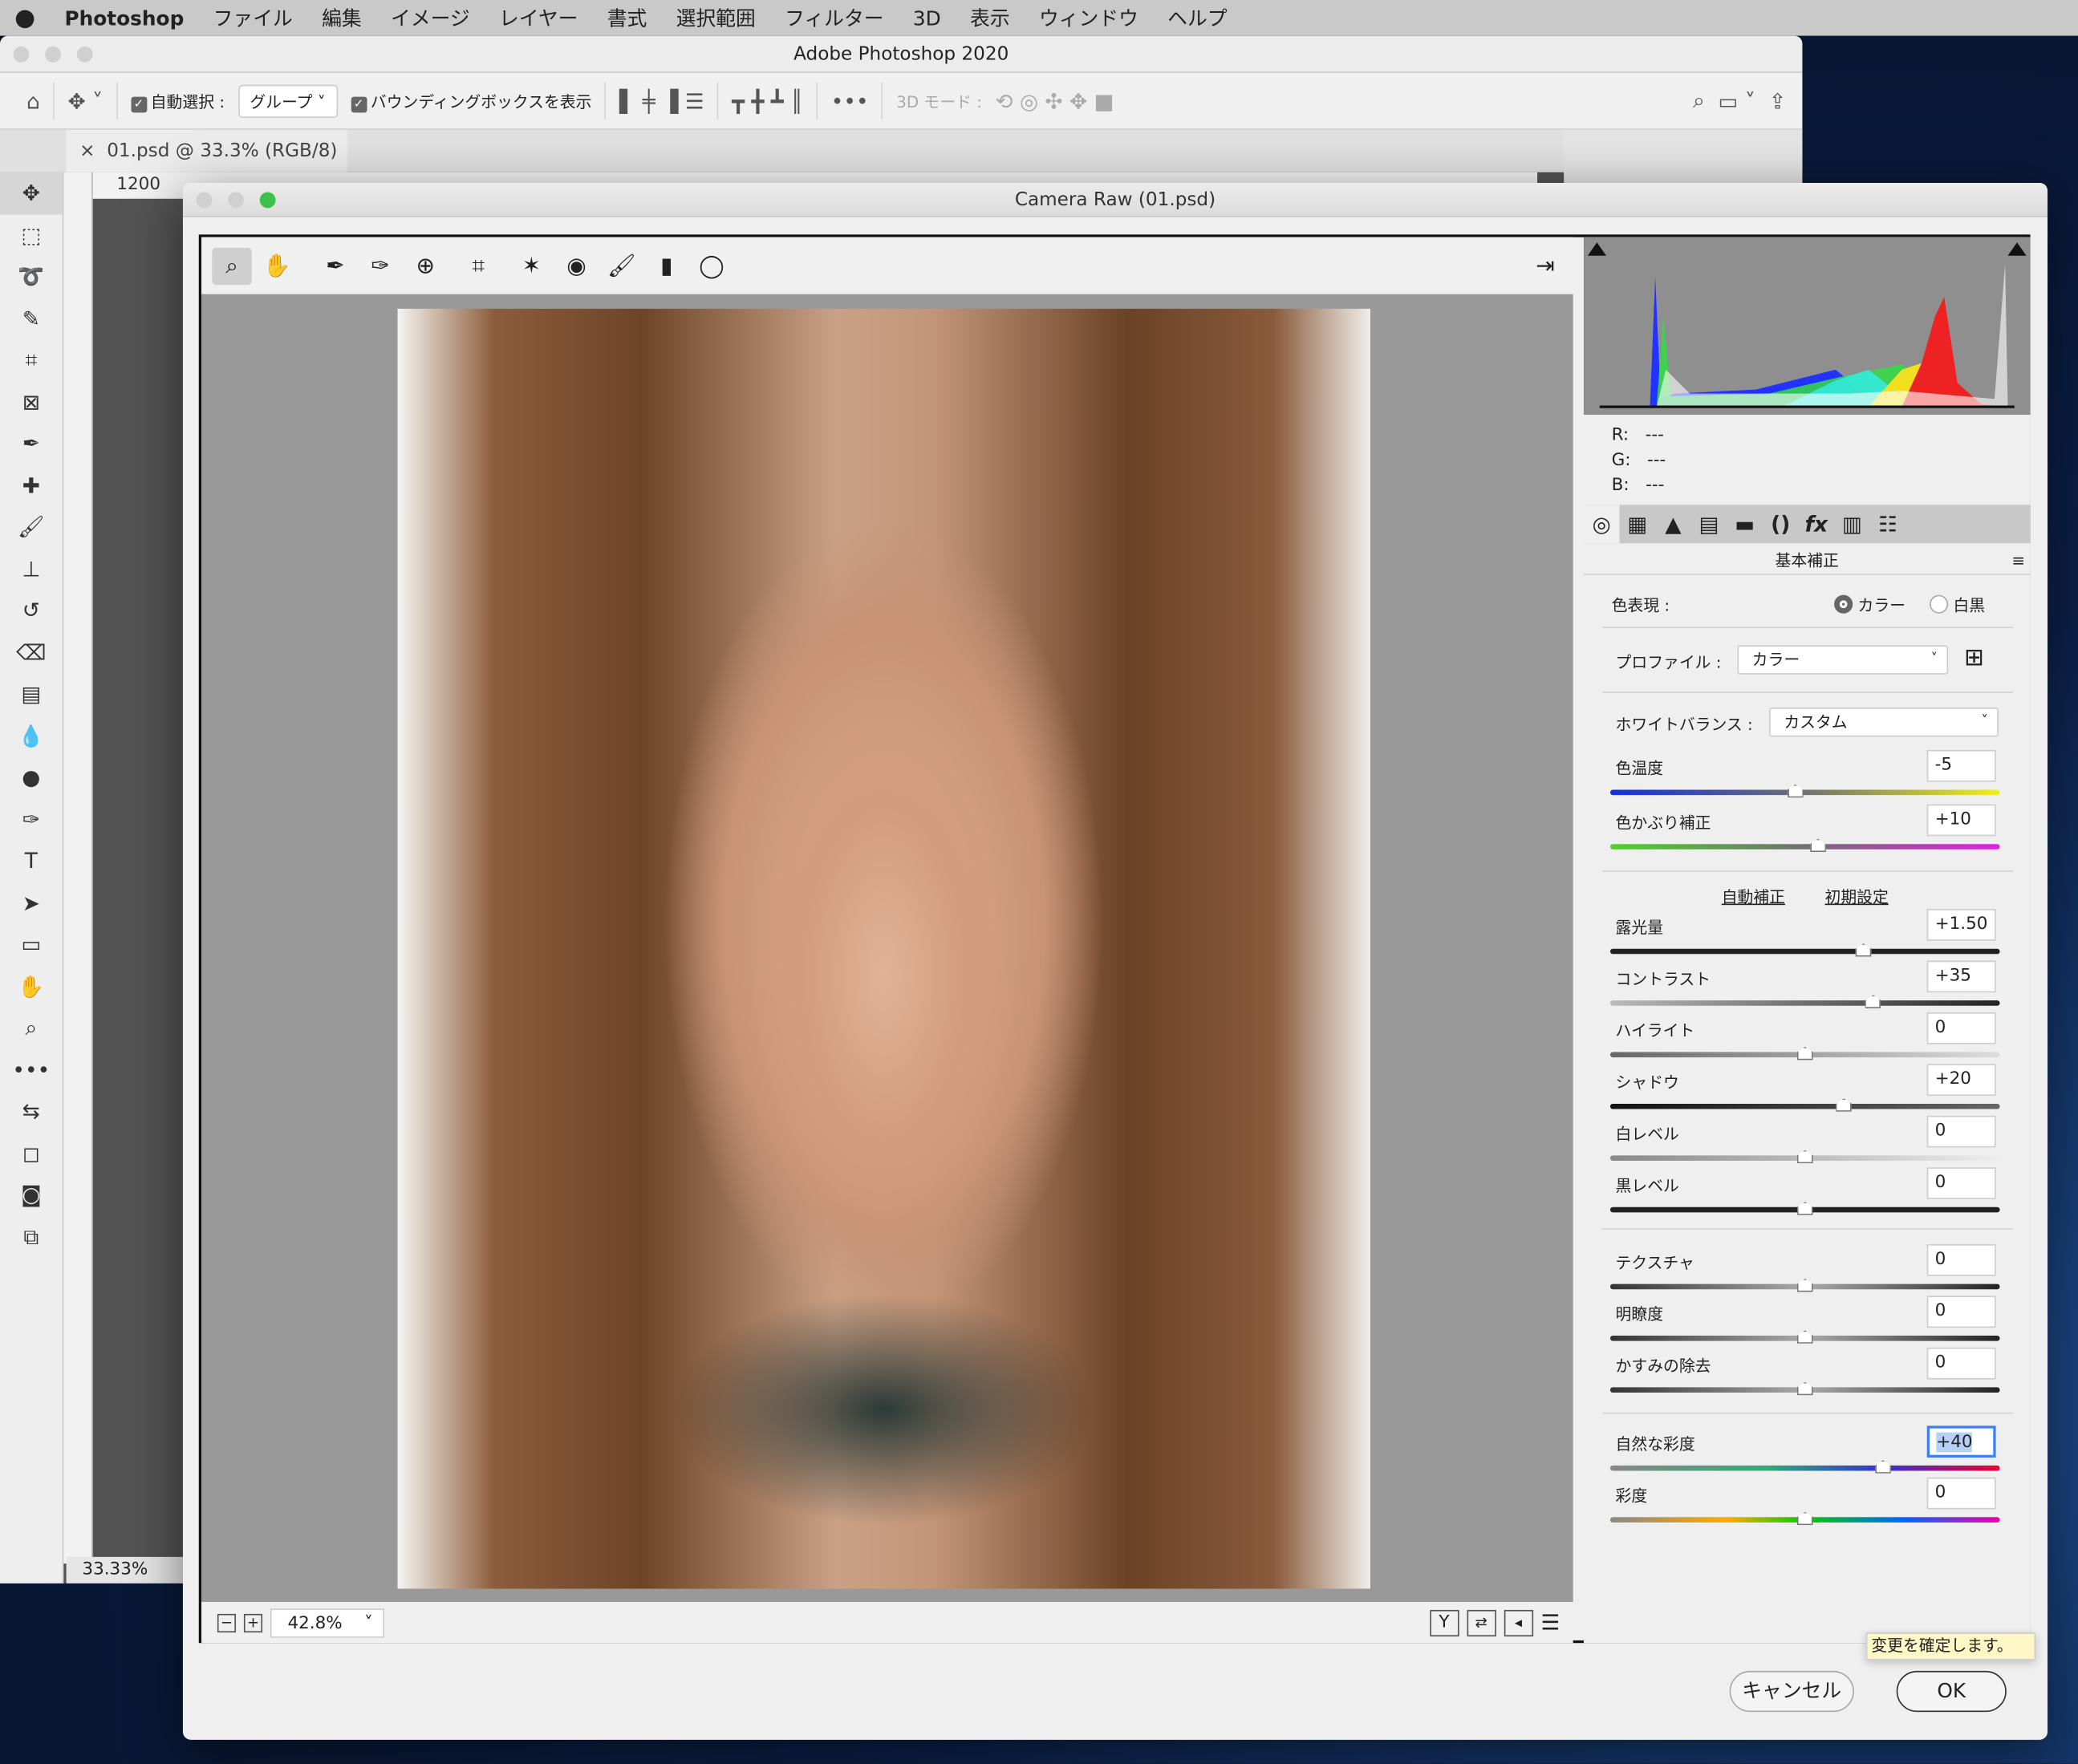  I want to click on bbox-checkbox: ✓ バウンディングボックスを表示, so click(471, 101).